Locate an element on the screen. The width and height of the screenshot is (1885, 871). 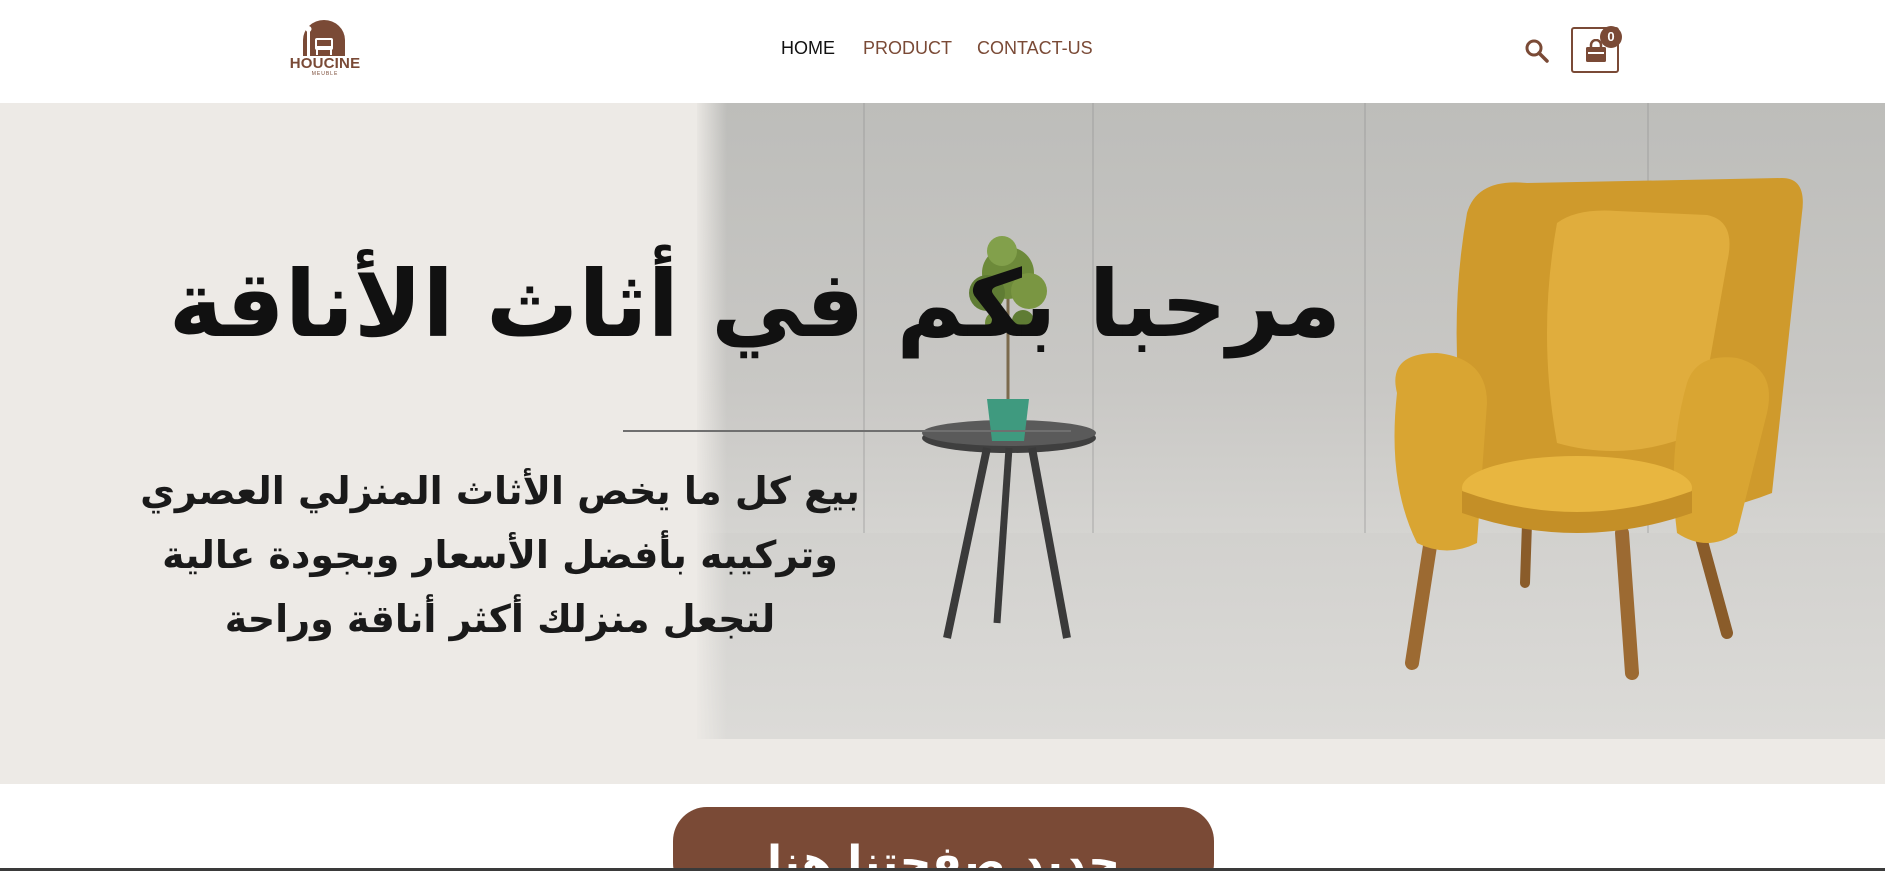
hero-description-line-2: وتركيبه بأفضل الأسعار وبجودة عالية is located at coordinates (500, 555).